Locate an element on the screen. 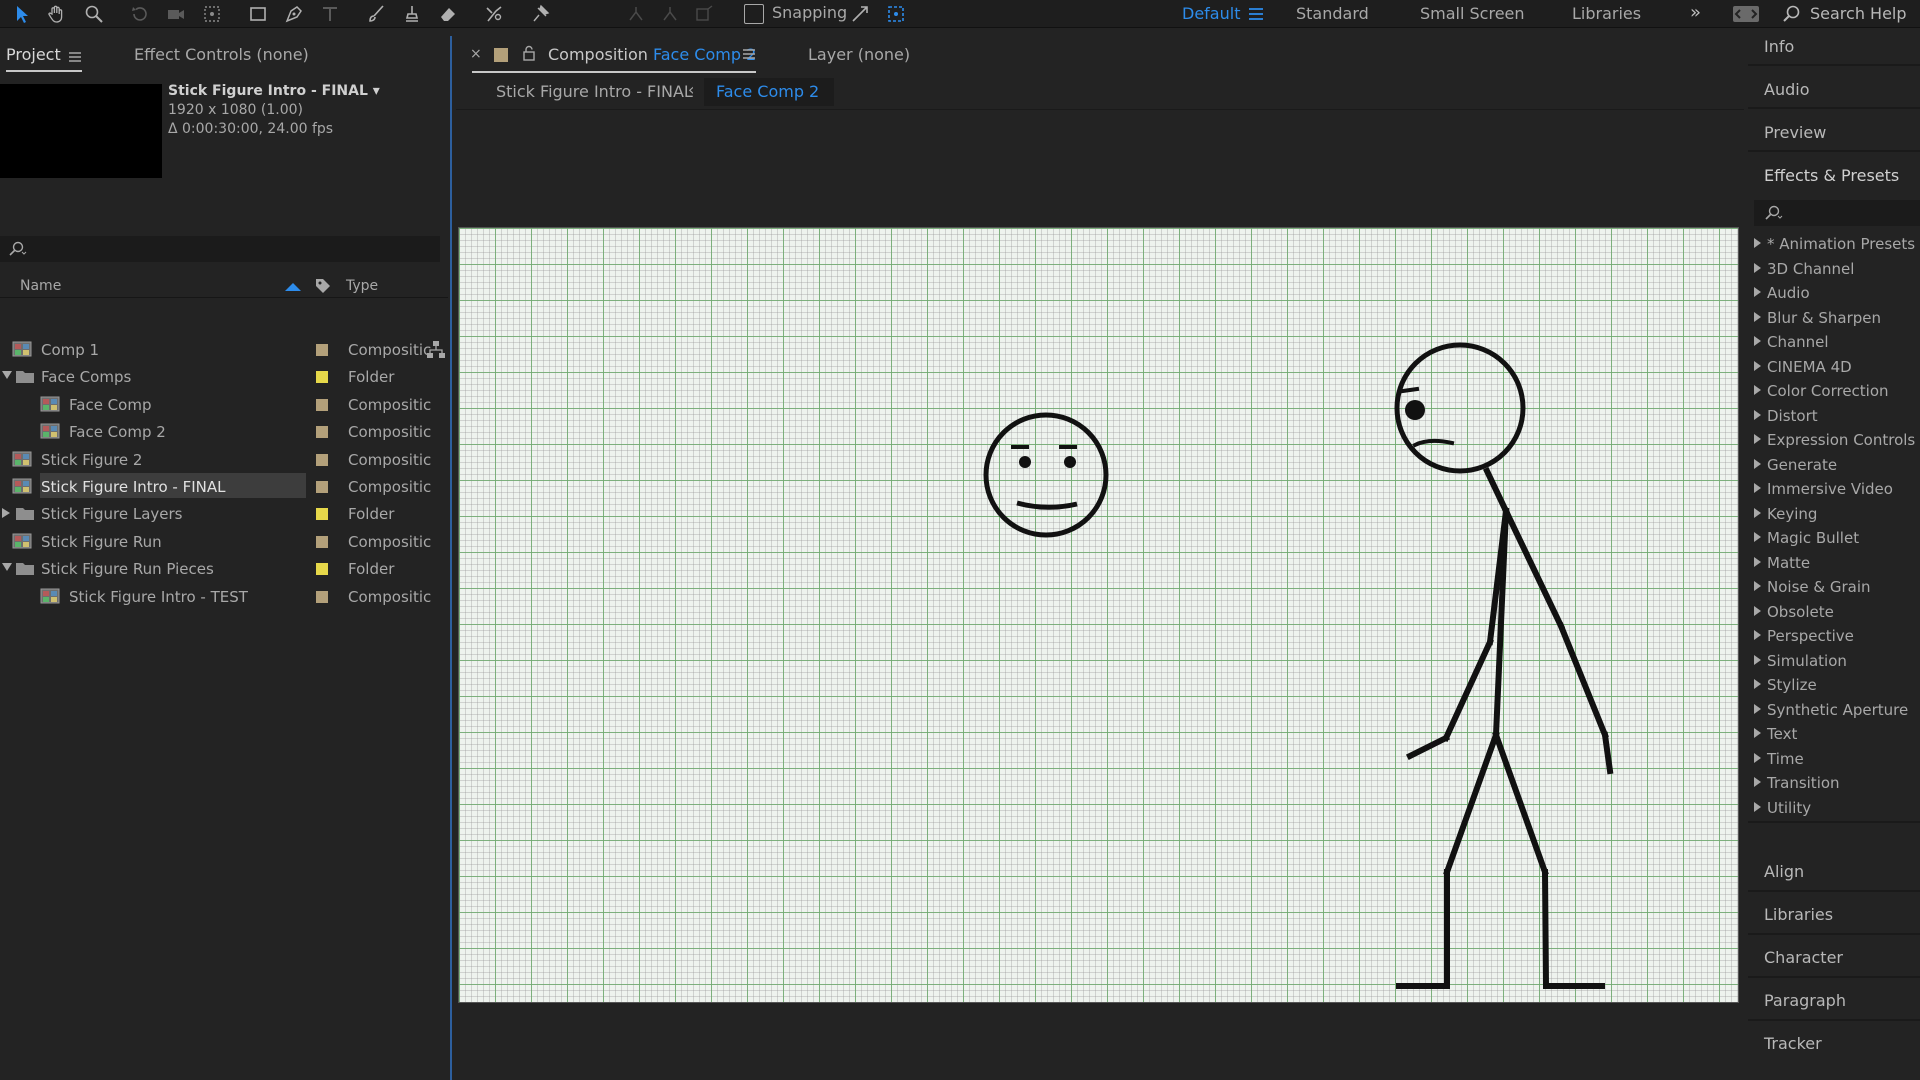 This screenshot has width=1920, height=1080. type-tool-icon is located at coordinates (330, 14).